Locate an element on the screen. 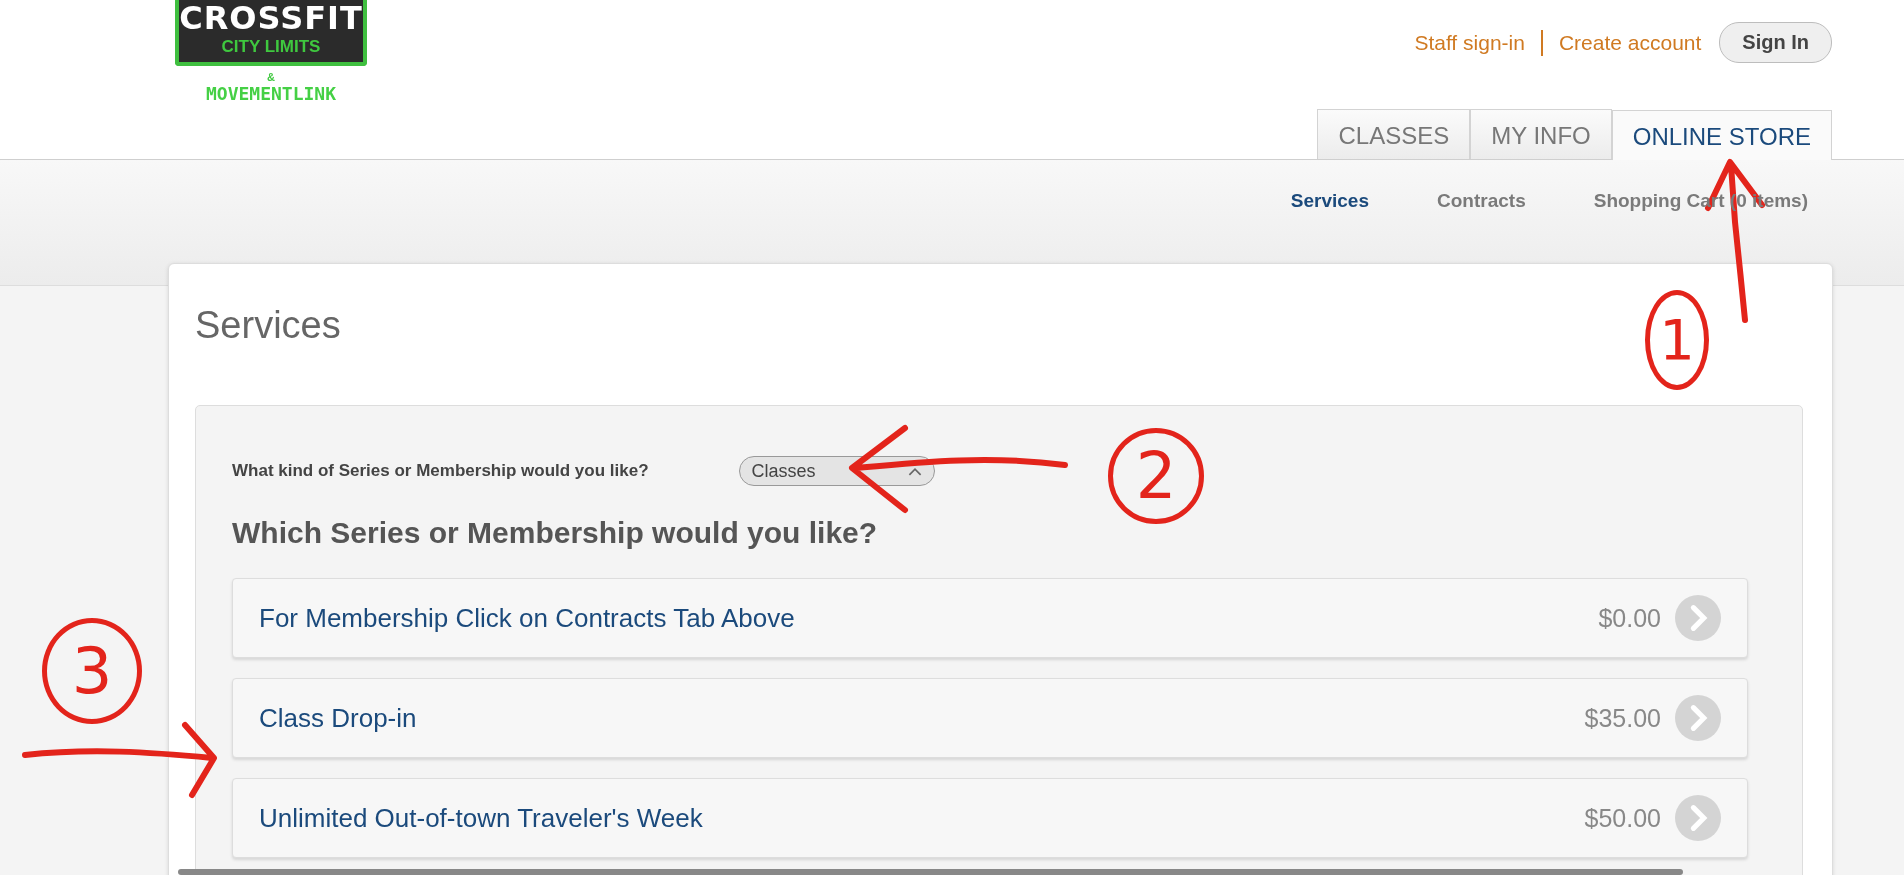 The width and height of the screenshot is (1904, 875). service-price: $0.00 is located at coordinates (1629, 618).